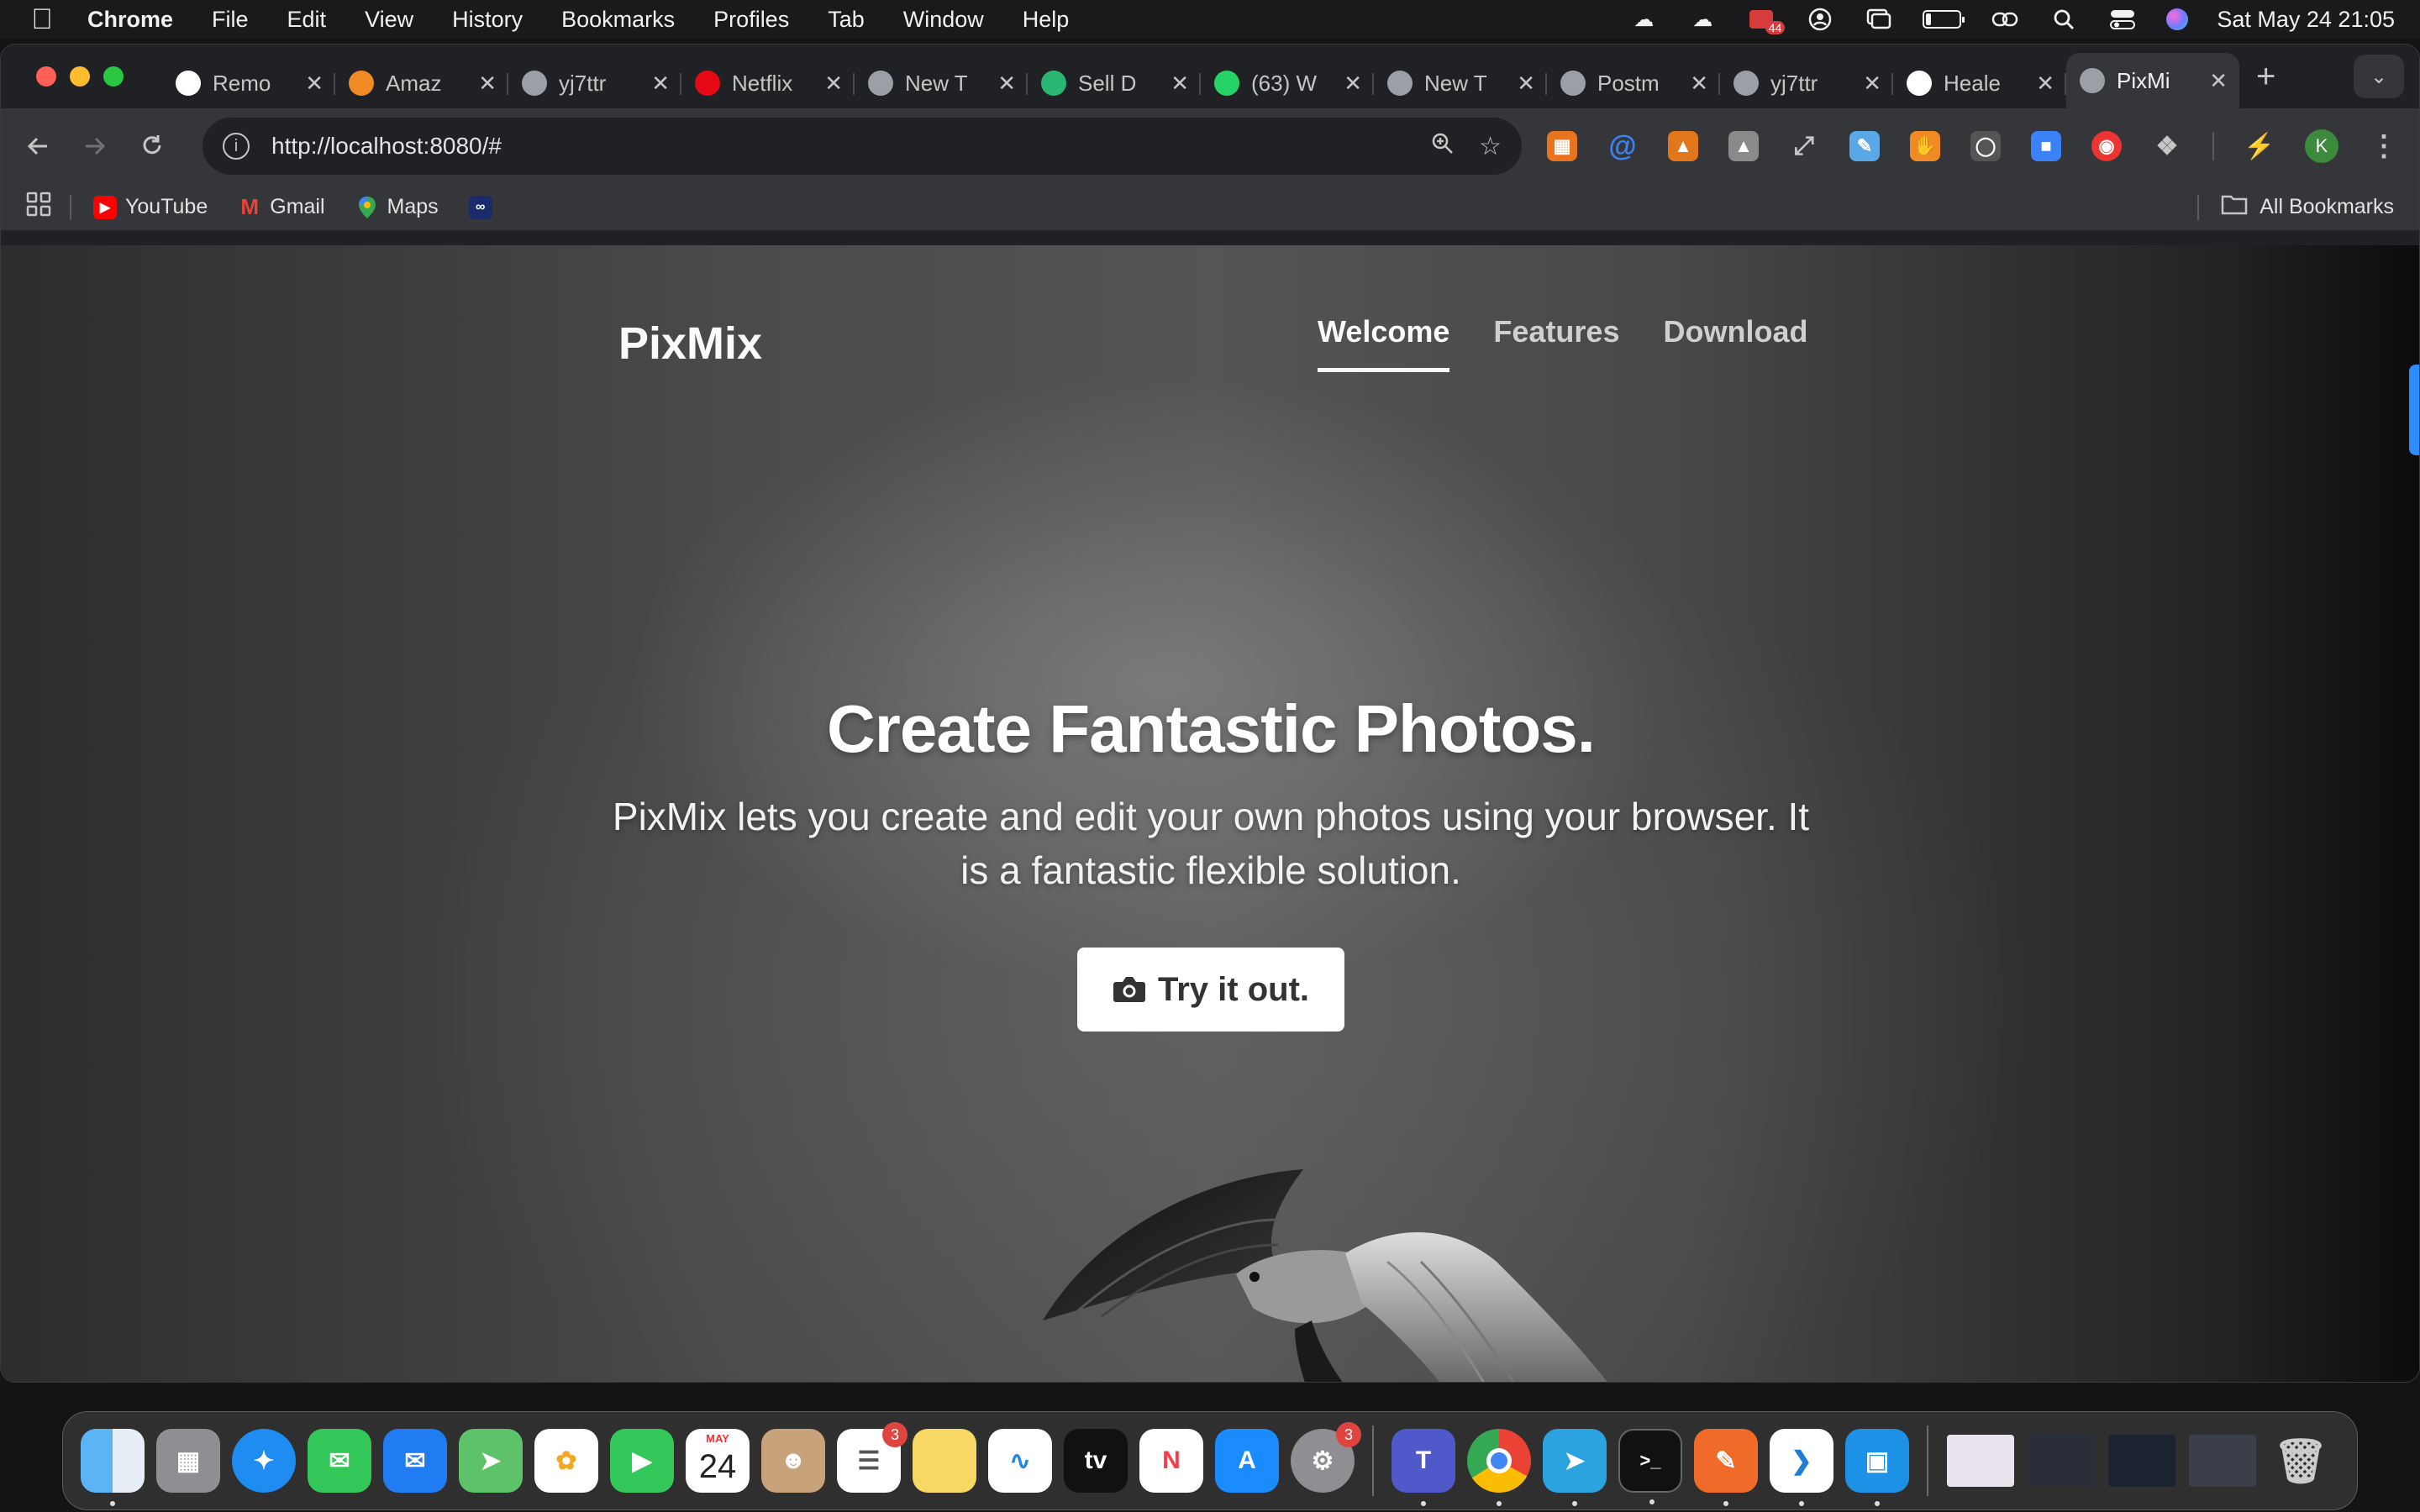 This screenshot has width=2420, height=1512. Describe the element at coordinates (491, 1461) in the screenshot. I see `maps-icon: ➤` at that location.